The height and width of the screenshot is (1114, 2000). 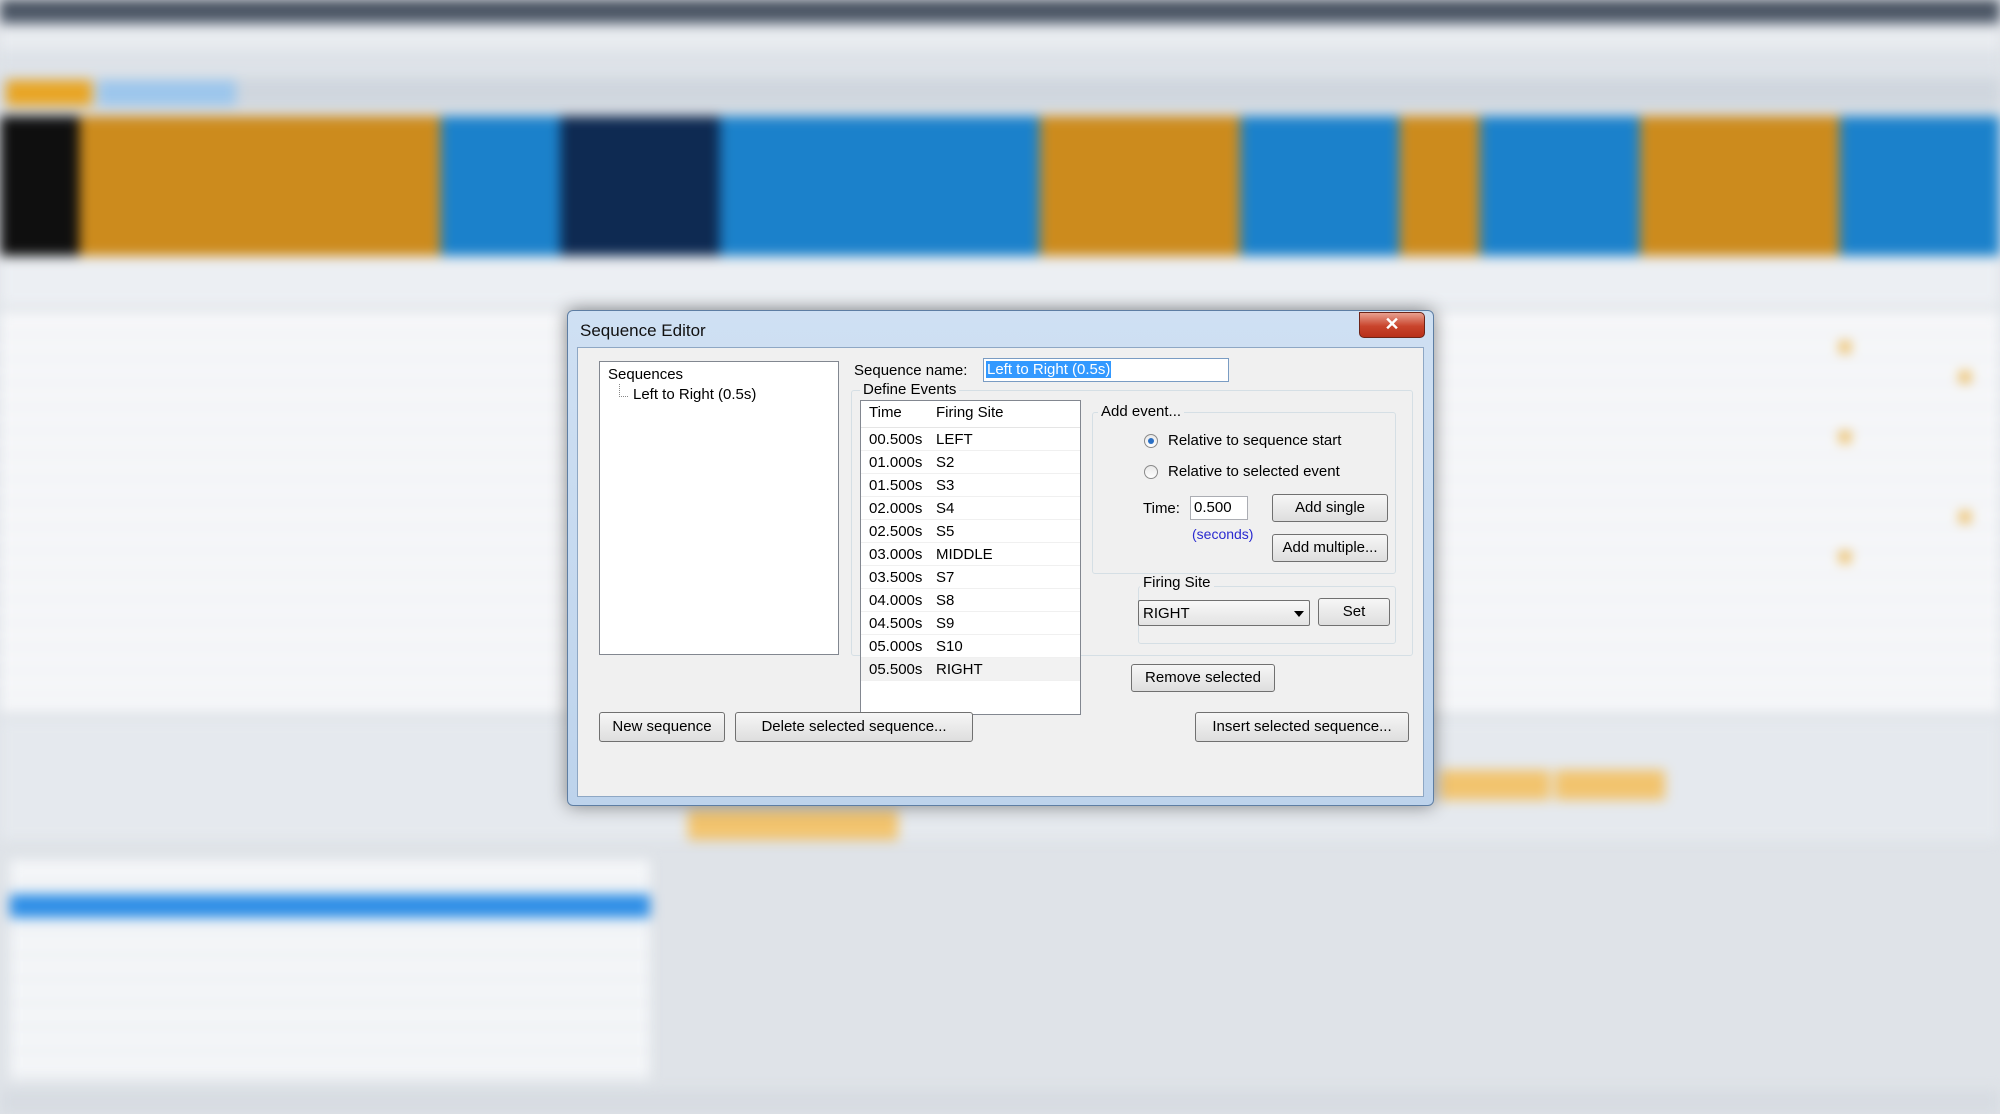 I want to click on event-time: 01.000s, so click(x=896, y=462).